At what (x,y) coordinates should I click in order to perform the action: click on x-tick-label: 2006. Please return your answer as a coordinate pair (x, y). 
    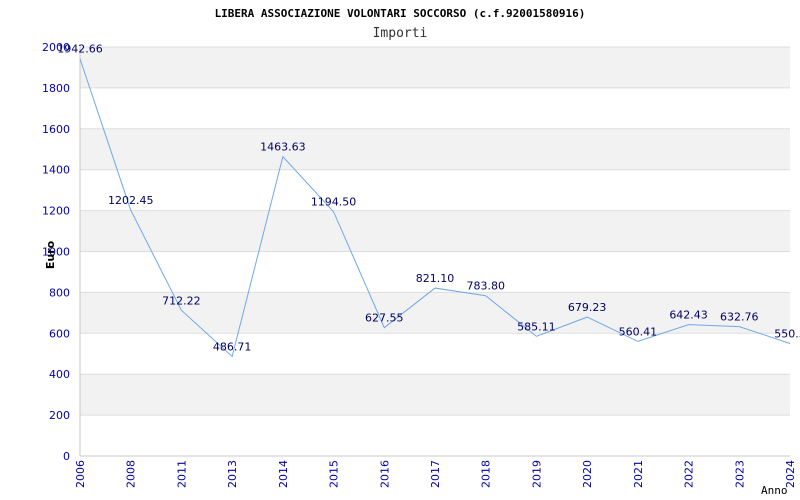
    Looking at the image, I should click on (80, 474).